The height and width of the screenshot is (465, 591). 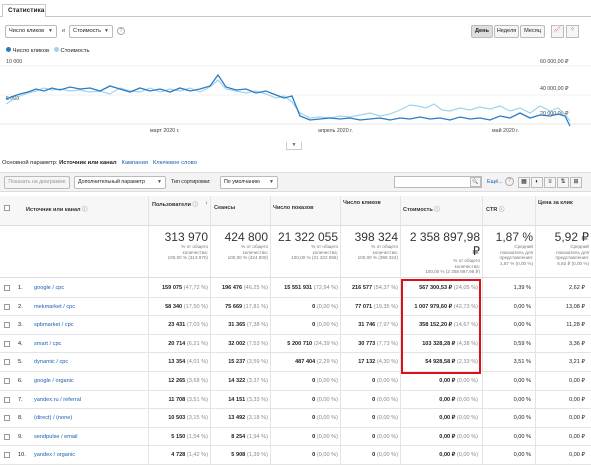 What do you see at coordinates (57, 209) in the screenshot?
I see `col-source-header: Источник или канал ⓘ` at bounding box center [57, 209].